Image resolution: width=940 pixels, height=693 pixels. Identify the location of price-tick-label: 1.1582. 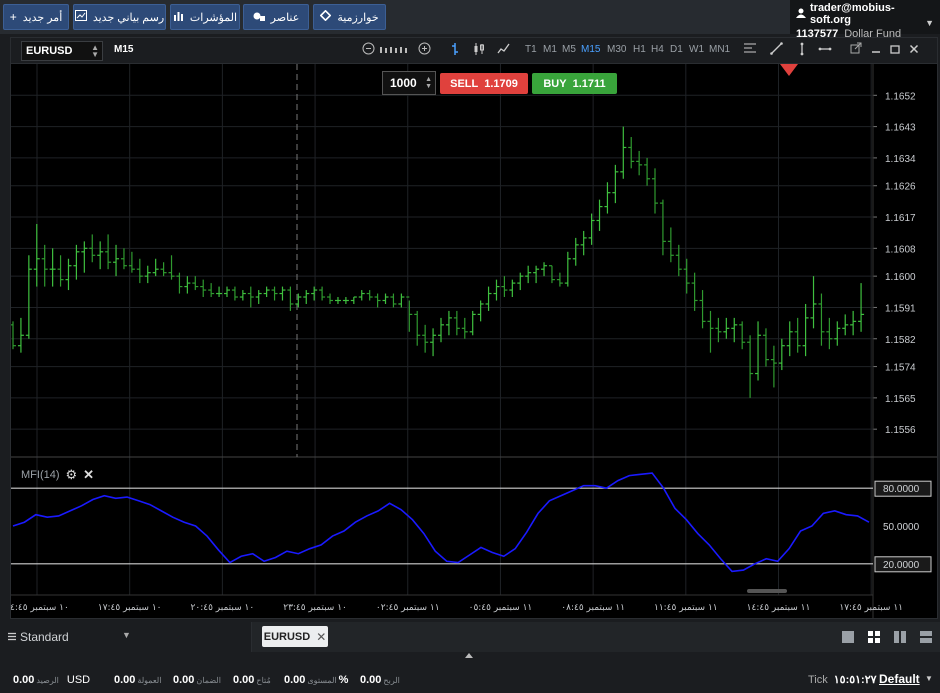
(900, 340).